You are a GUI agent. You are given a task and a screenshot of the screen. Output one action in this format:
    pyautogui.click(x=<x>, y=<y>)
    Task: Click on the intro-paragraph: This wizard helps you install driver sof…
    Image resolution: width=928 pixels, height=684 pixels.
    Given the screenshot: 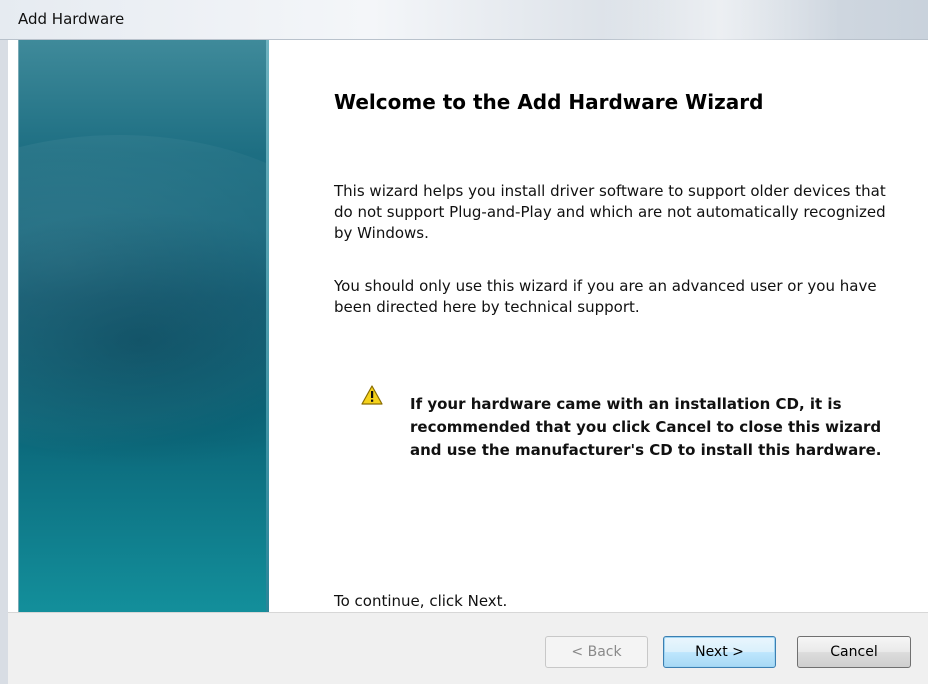 What is the action you would take?
    pyautogui.click(x=610, y=212)
    